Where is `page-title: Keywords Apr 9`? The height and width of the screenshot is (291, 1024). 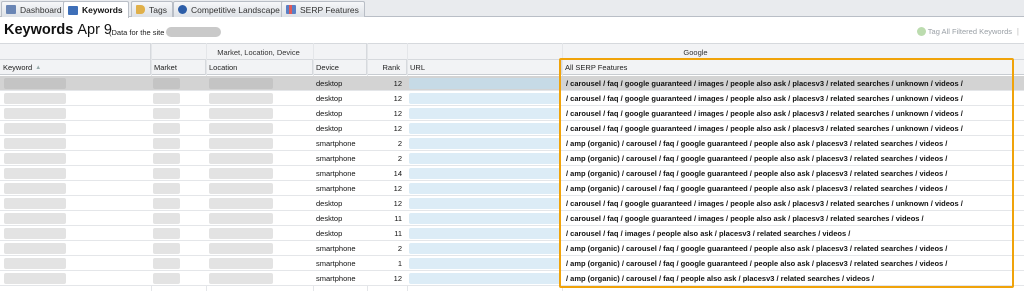 page-title: Keywords Apr 9 is located at coordinates (58, 30).